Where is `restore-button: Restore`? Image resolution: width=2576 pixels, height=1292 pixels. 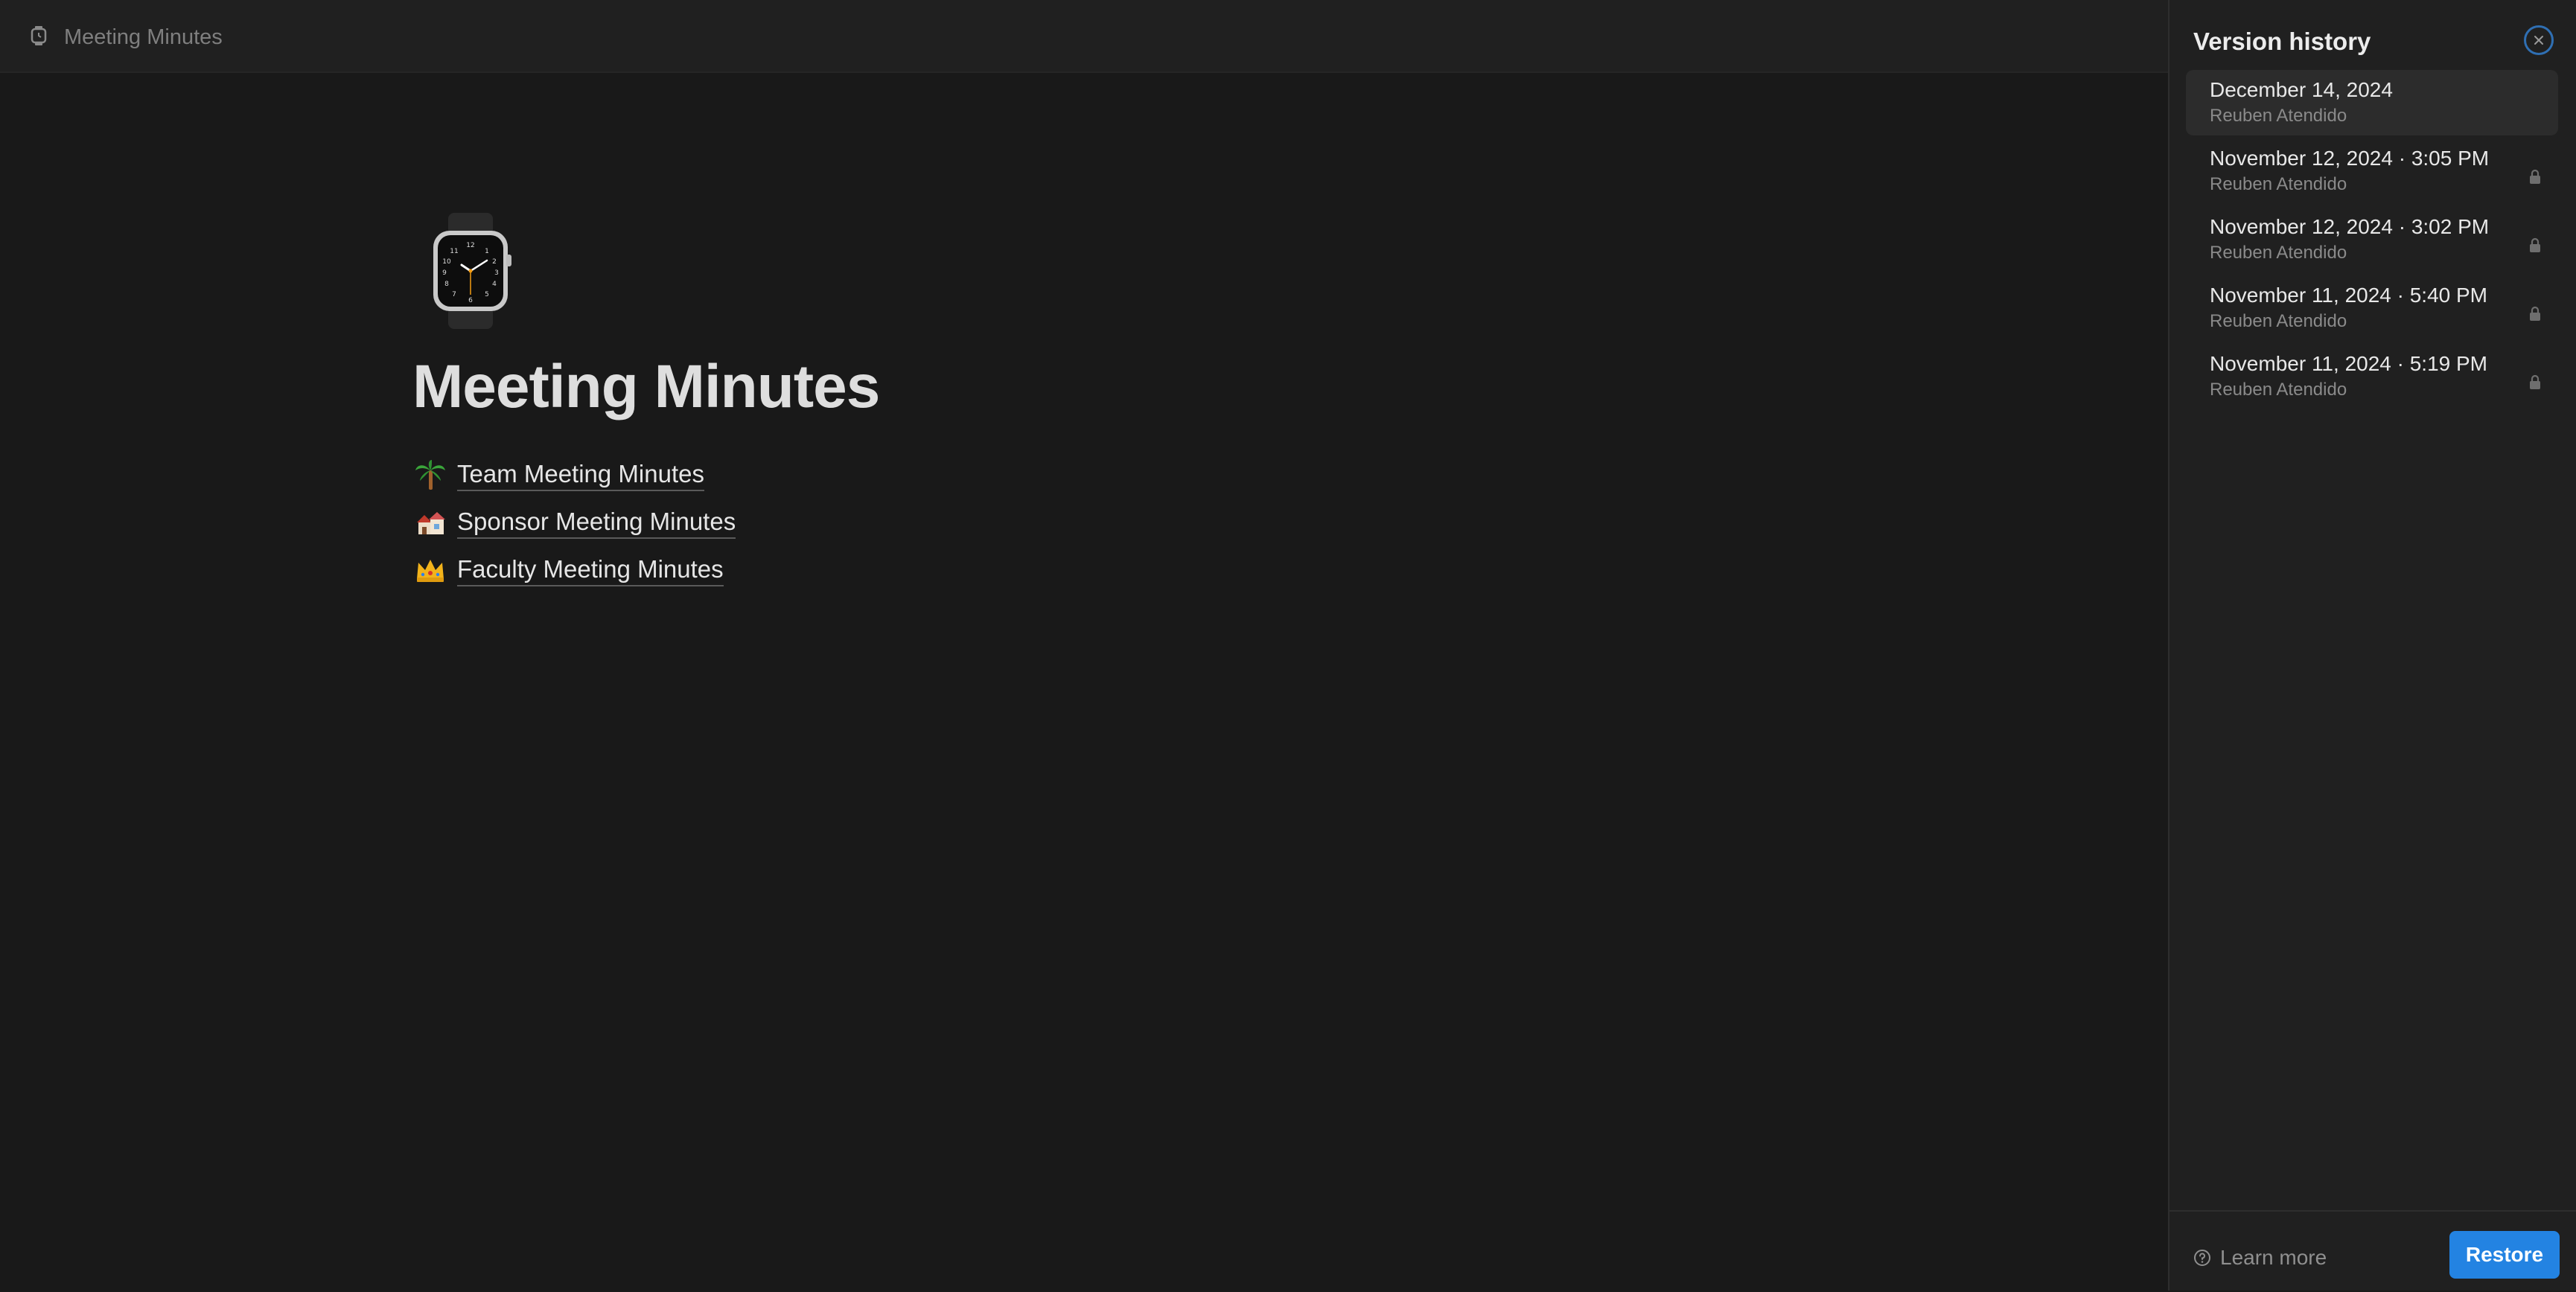
restore-button: Restore is located at coordinates (2504, 1255).